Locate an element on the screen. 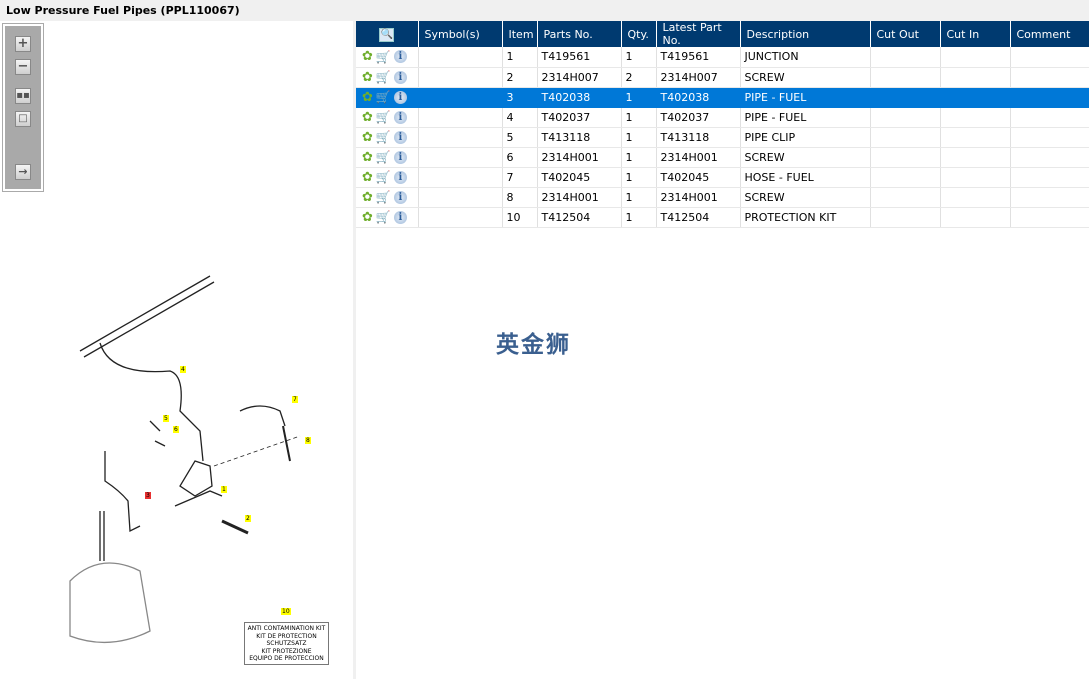 The width and height of the screenshot is (1089, 679). table-row: ✿ 🛒 i 3 T402038 1 T402038 PIPE - FUEL is located at coordinates (722, 97).